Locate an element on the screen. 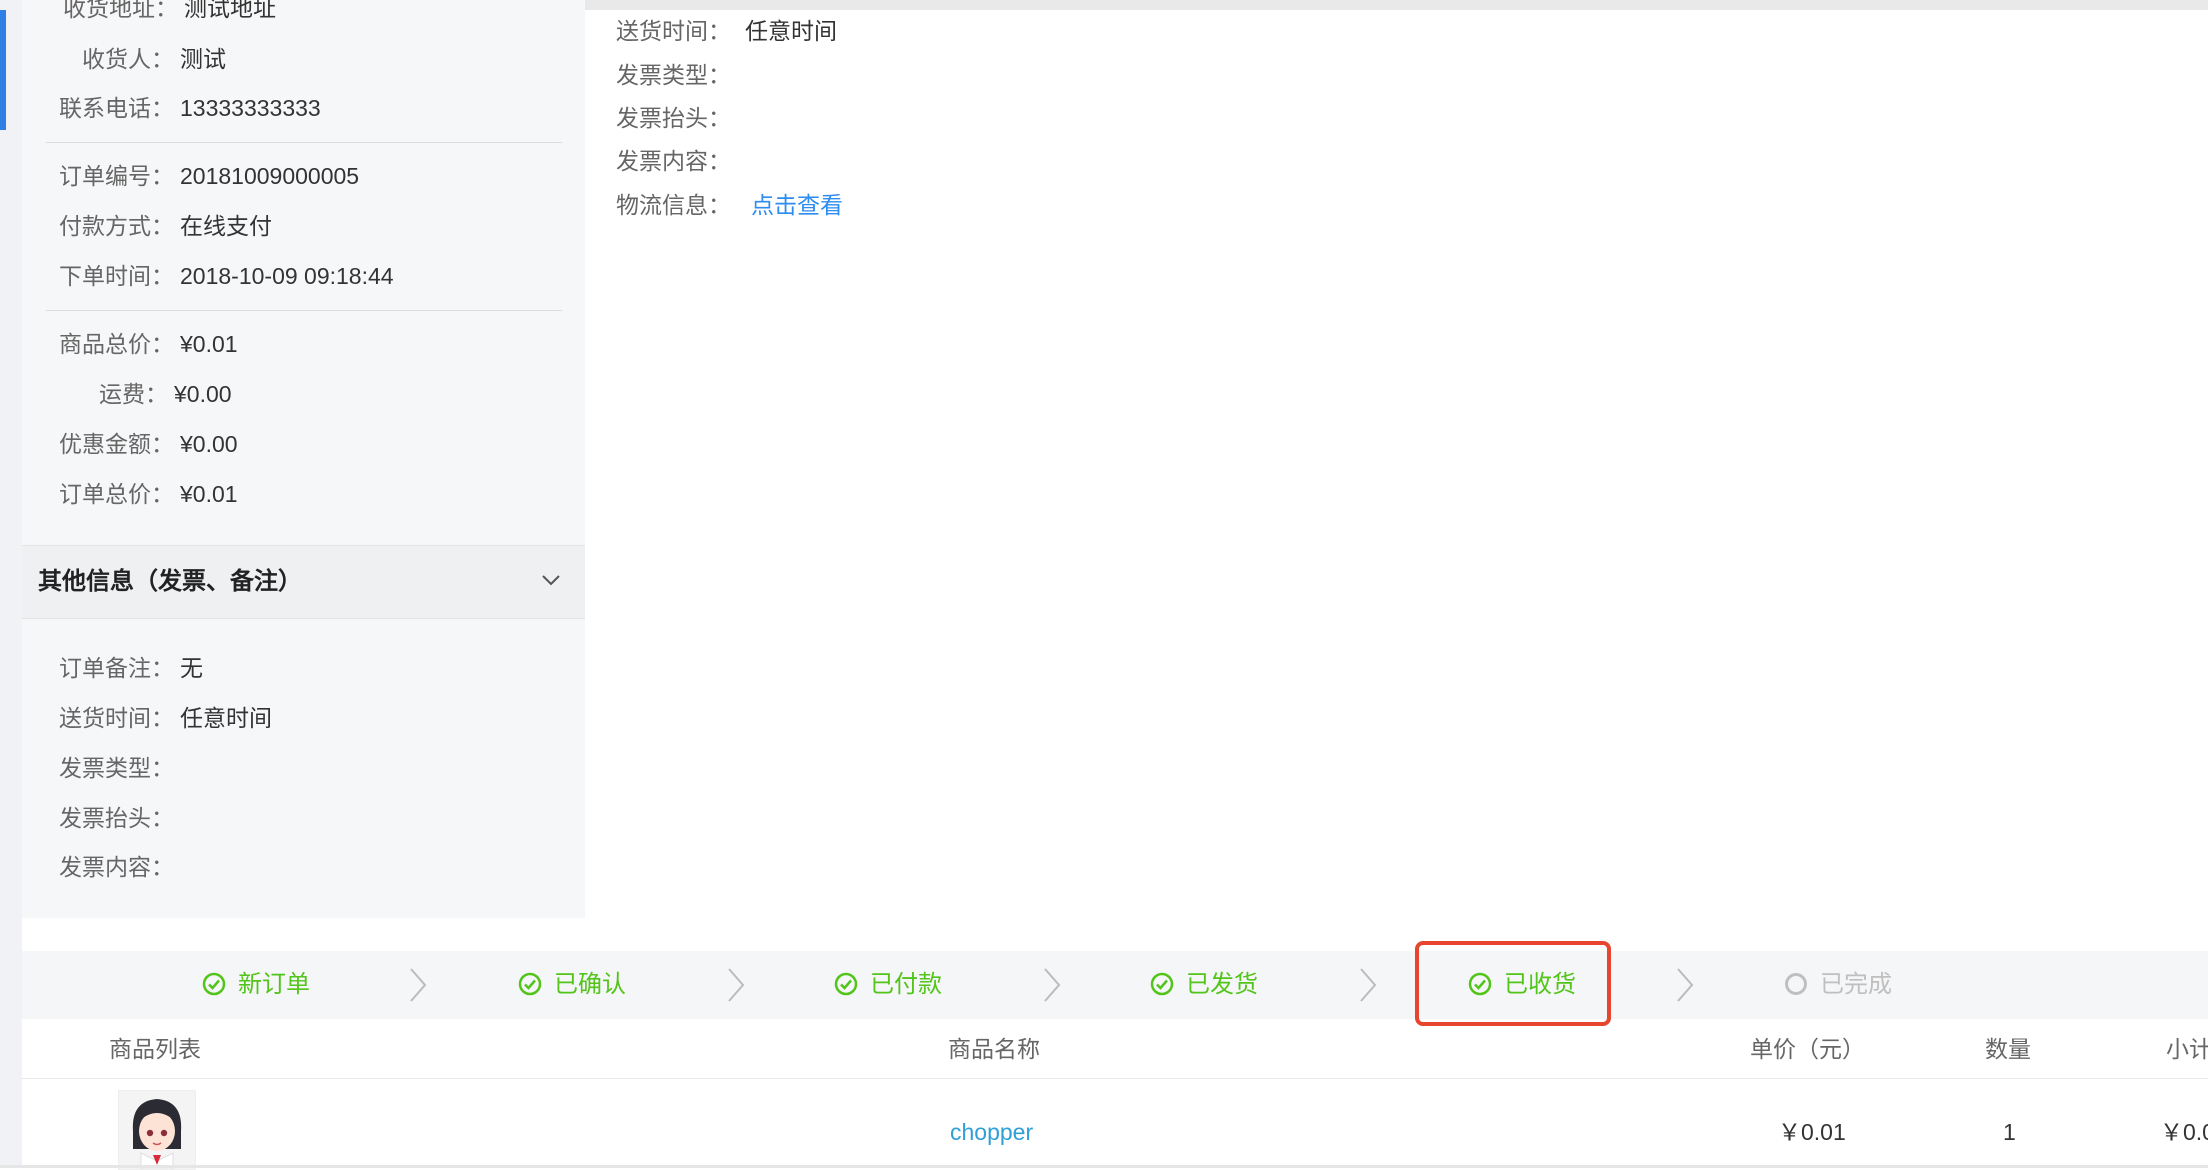  col-header-product-name: 商品名称 is located at coordinates (994, 1049).